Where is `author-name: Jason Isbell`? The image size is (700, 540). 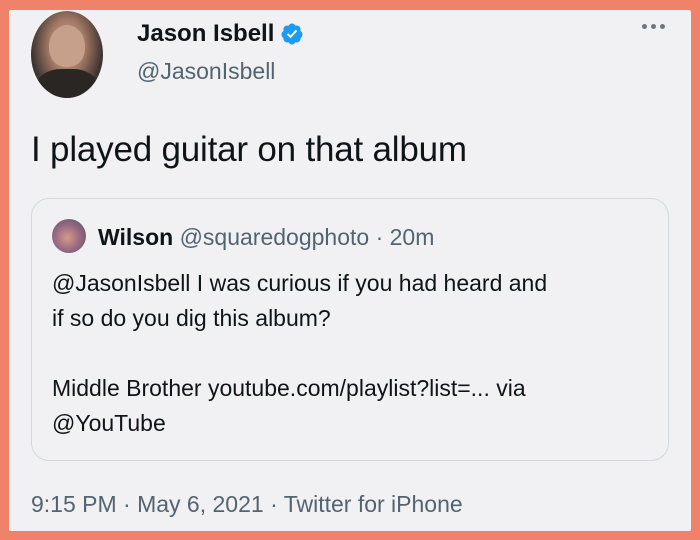 author-name: Jason Isbell is located at coordinates (205, 34).